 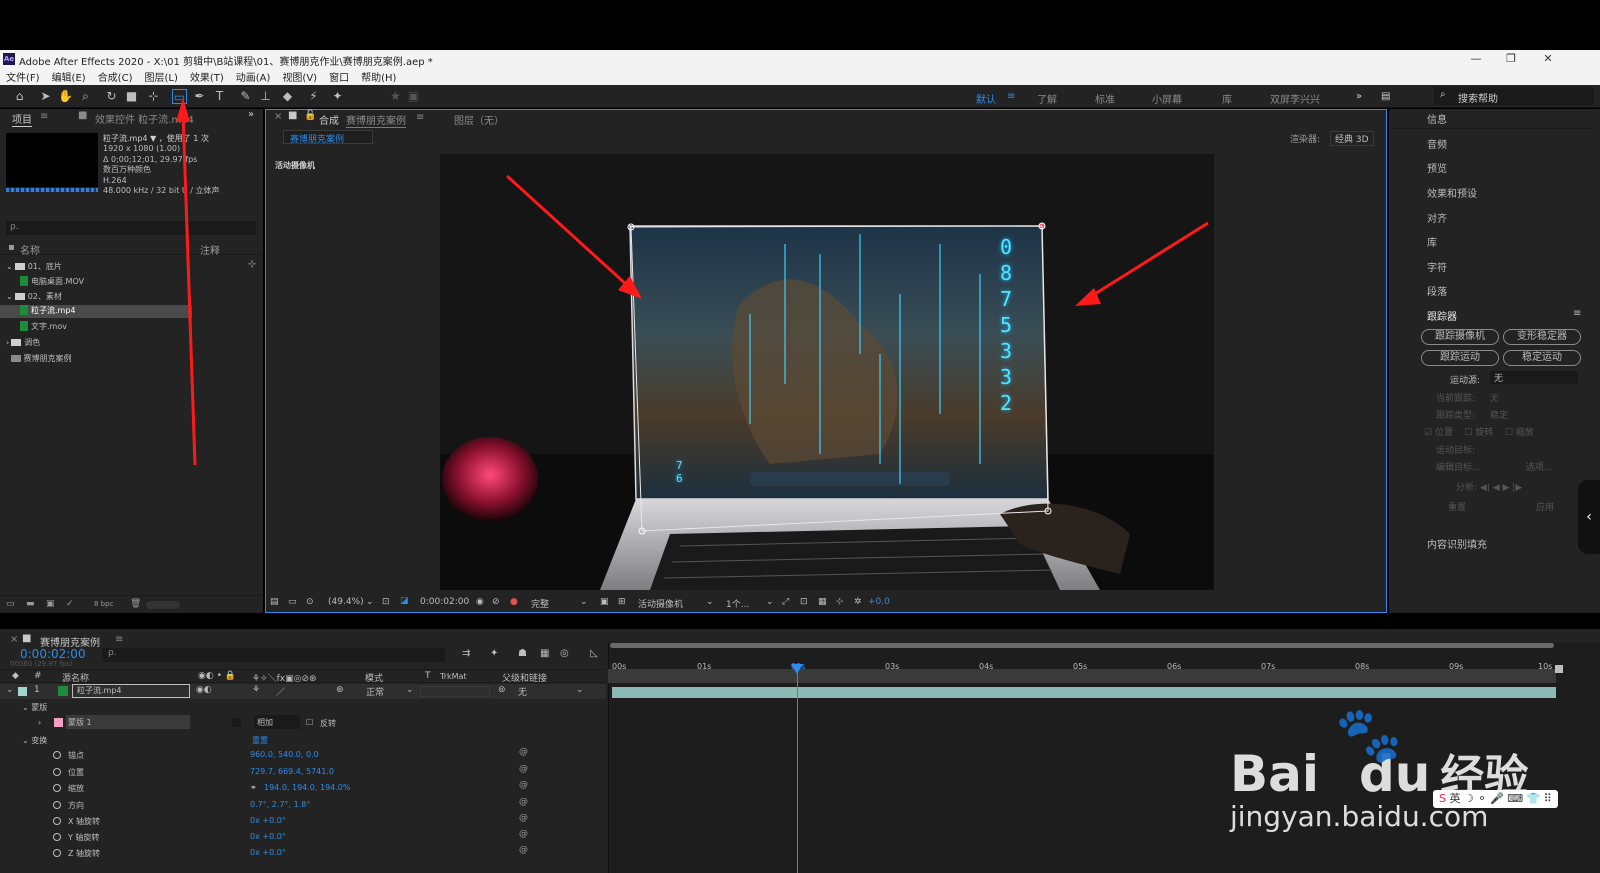 What do you see at coordinates (1437, 143) in the screenshot?
I see `panel-audio: 音频` at bounding box center [1437, 143].